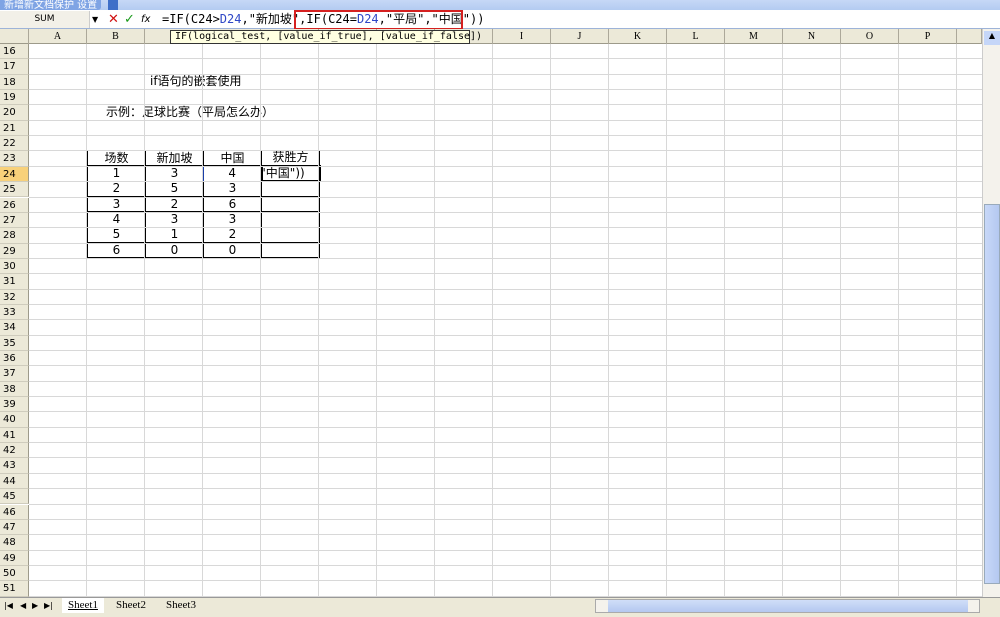 The image size is (1000, 617). I want to click on row-header-32: 32, so click(14, 297).